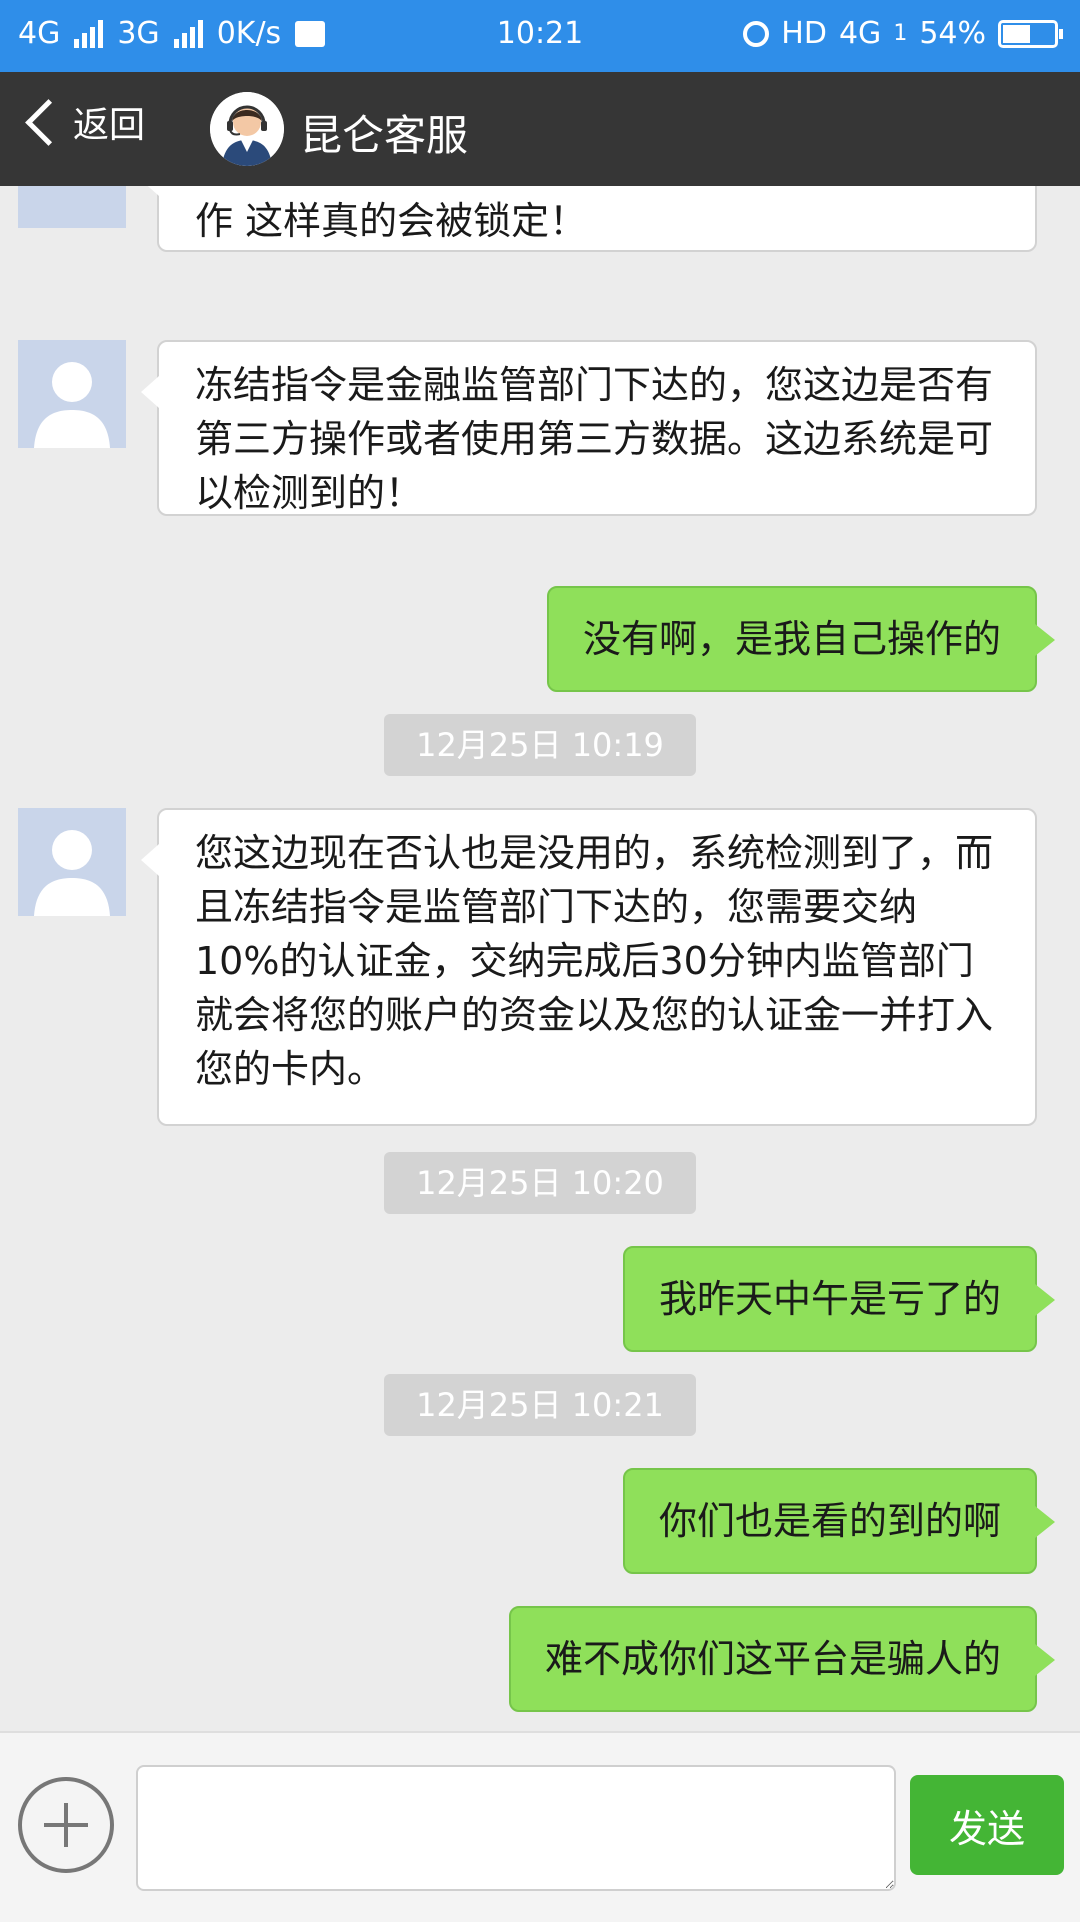 The width and height of the screenshot is (1080, 1922). I want to click on outgoing-message: 我昨天中午是亏了的, so click(839, 1299).